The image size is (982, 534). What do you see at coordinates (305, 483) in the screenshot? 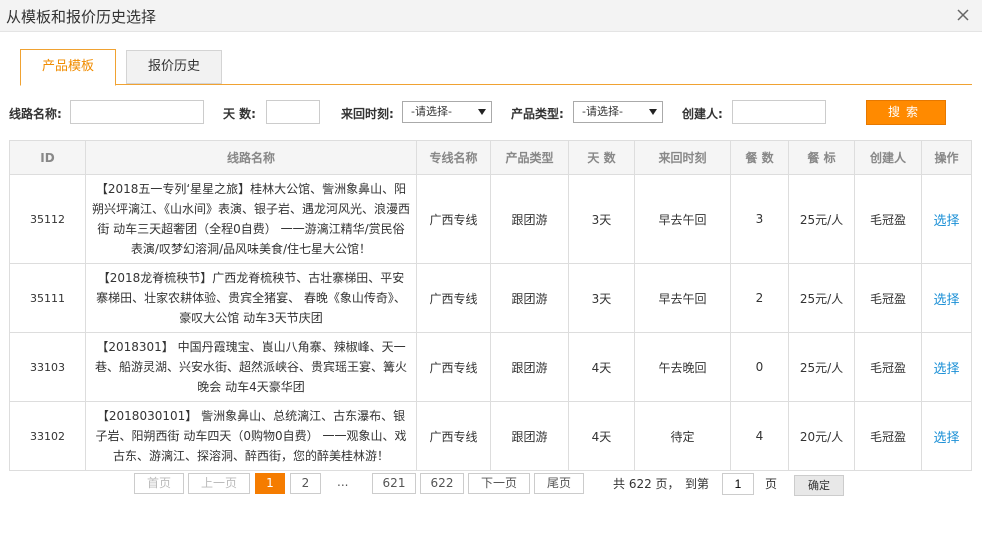
I see `page-2-button: 2` at bounding box center [305, 483].